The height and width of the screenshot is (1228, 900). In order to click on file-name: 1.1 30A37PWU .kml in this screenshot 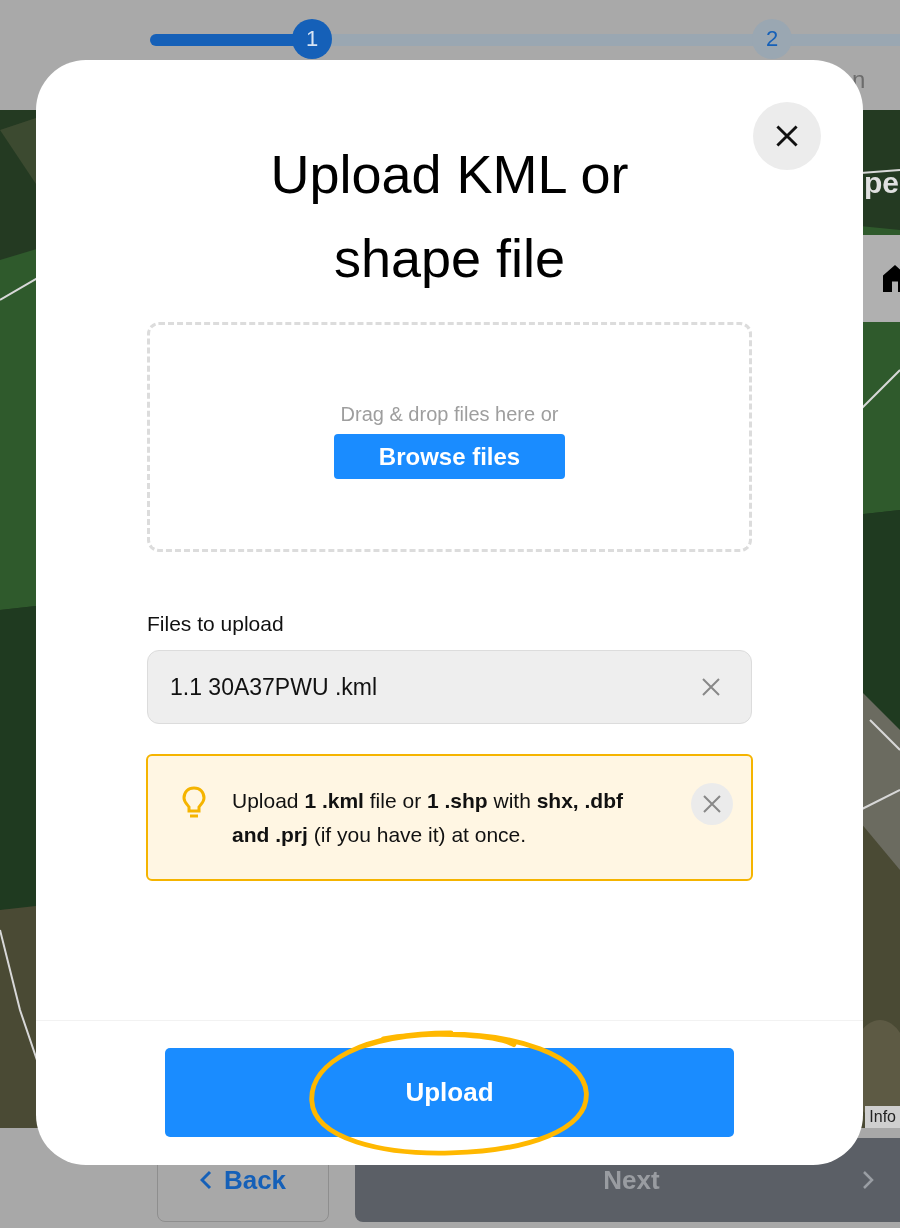, I will do `click(274, 687)`.